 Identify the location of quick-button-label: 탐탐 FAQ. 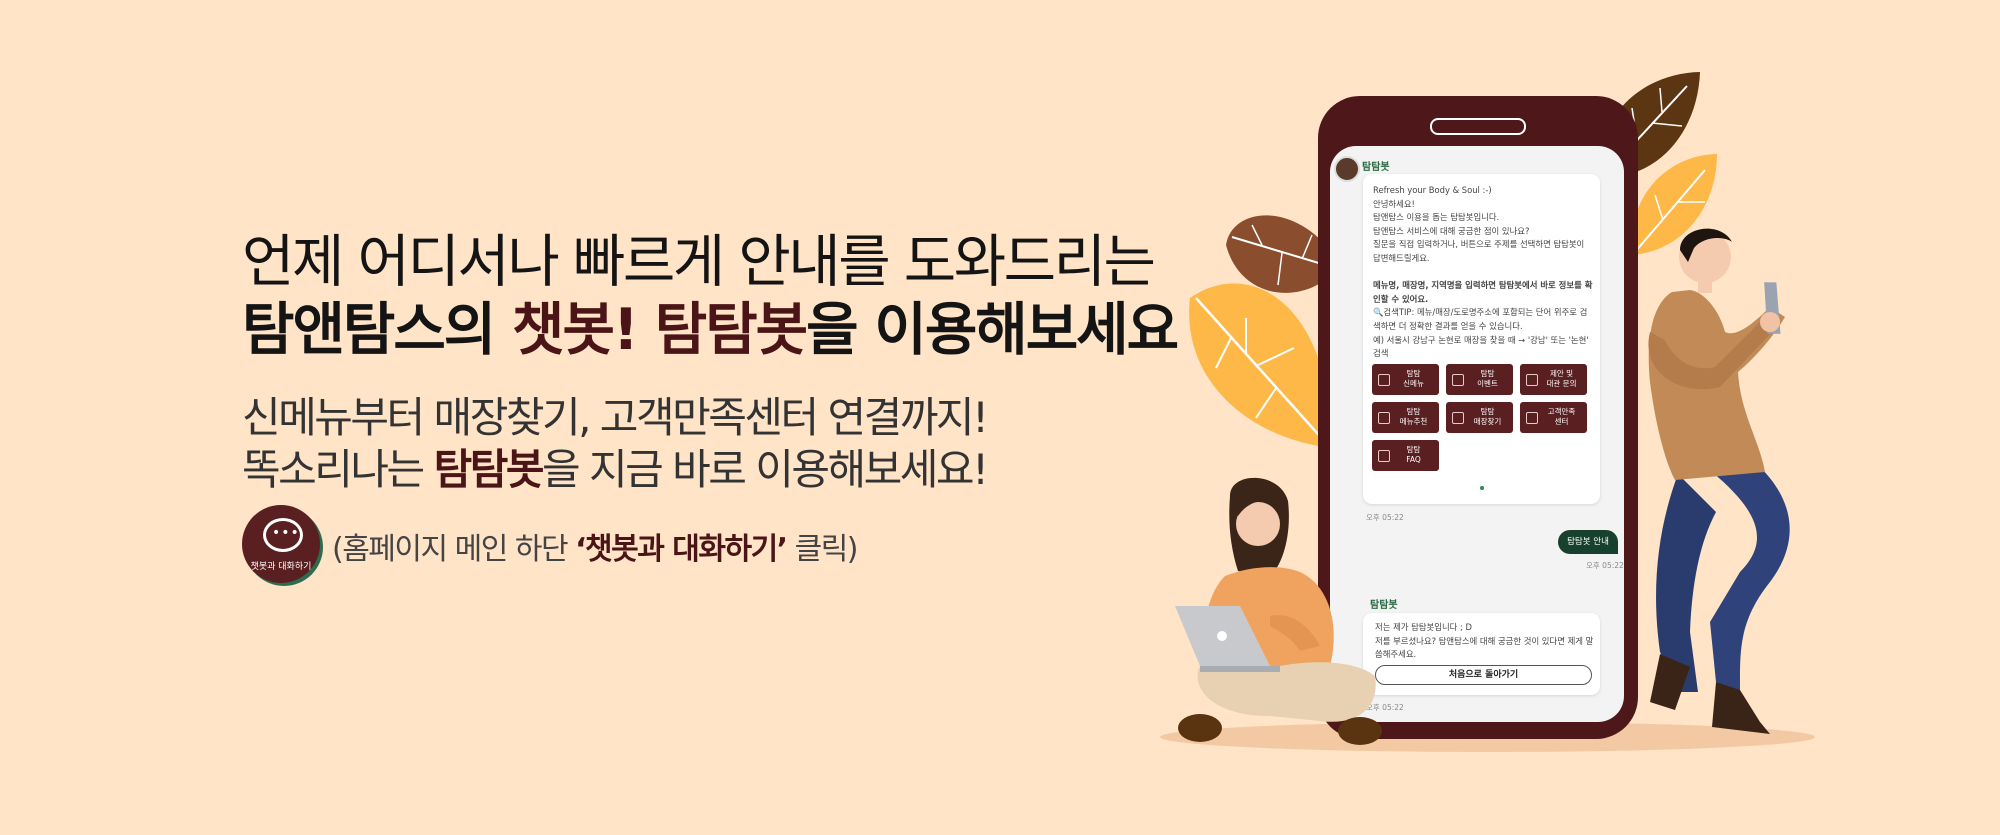
(1413, 454).